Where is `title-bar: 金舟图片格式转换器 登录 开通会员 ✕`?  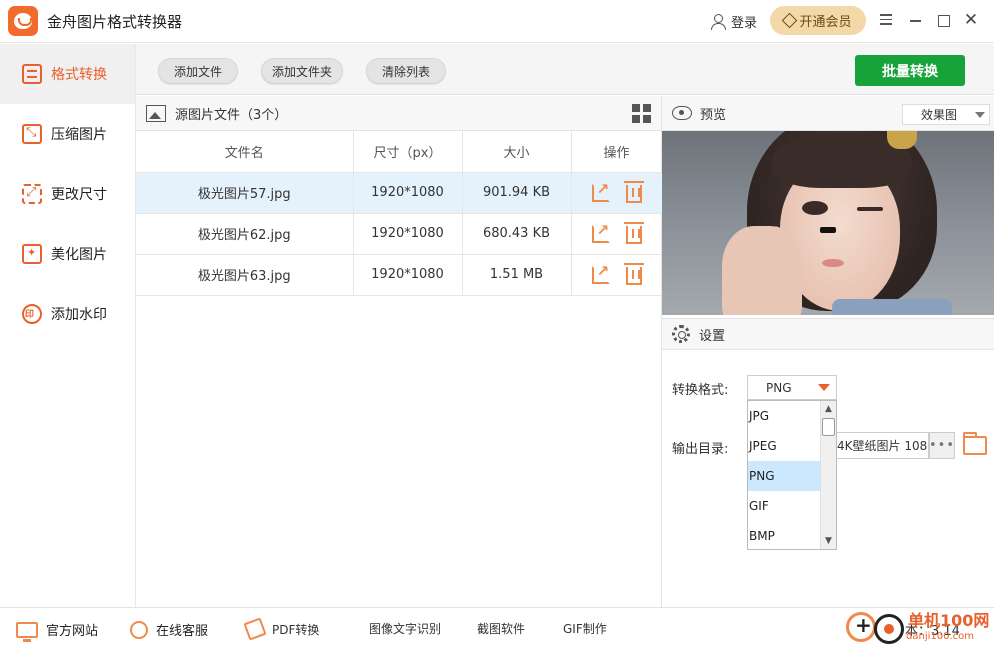
title-bar: 金舟图片格式转换器 登录 开通会员 ✕ is located at coordinates (497, 21).